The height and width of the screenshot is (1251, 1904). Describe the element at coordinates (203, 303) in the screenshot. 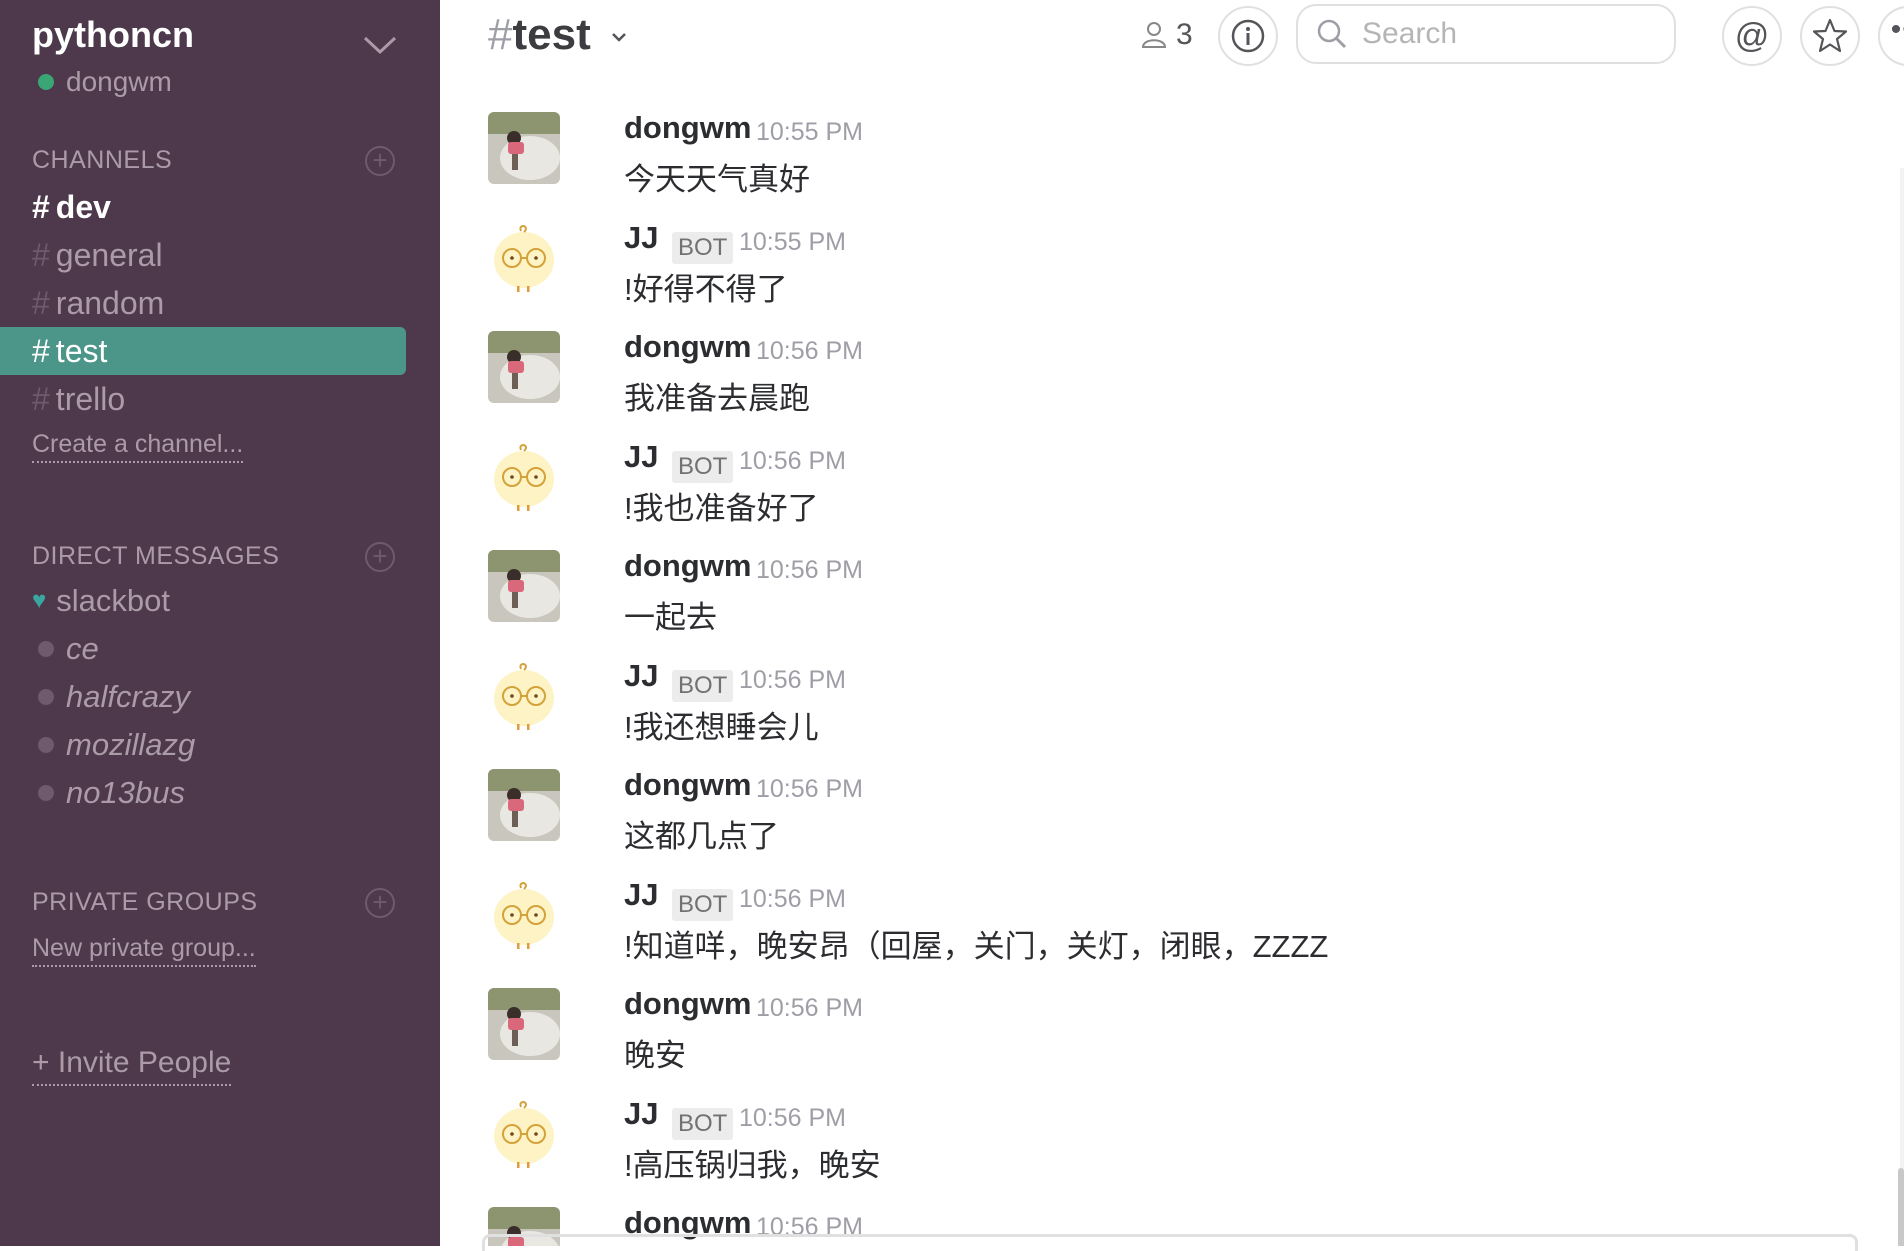

I see `sidebar-item-random: # random` at that location.